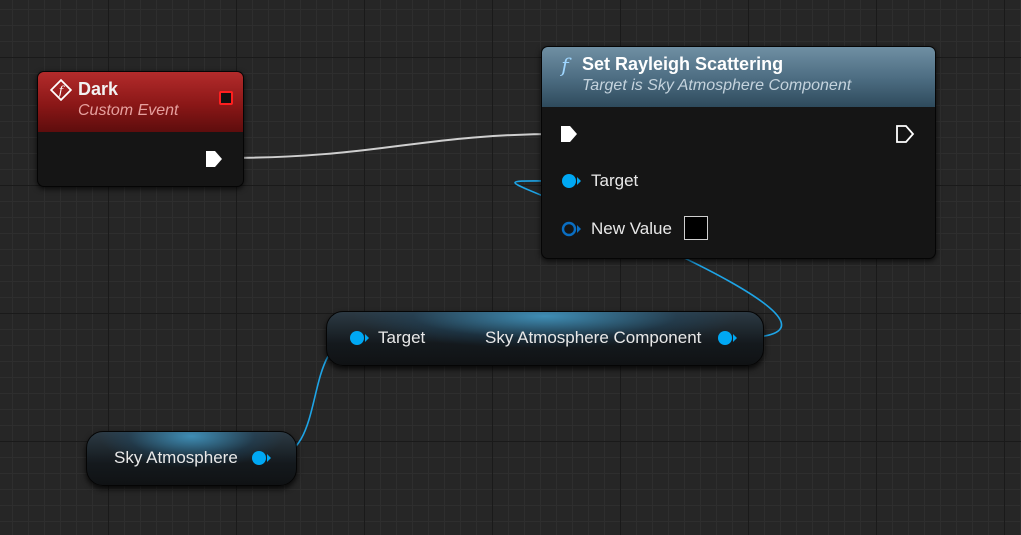 This screenshot has height=535, width=1021. I want to click on variable-label: Sky Atmosphere, so click(176, 457).